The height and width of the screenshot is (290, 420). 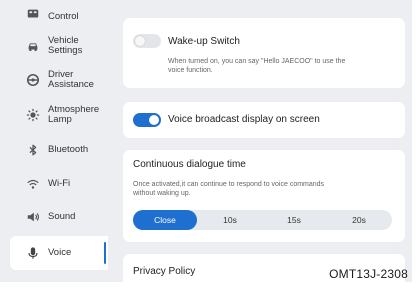 What do you see at coordinates (33, 217) in the screenshot?
I see `speaker-icon` at bounding box center [33, 217].